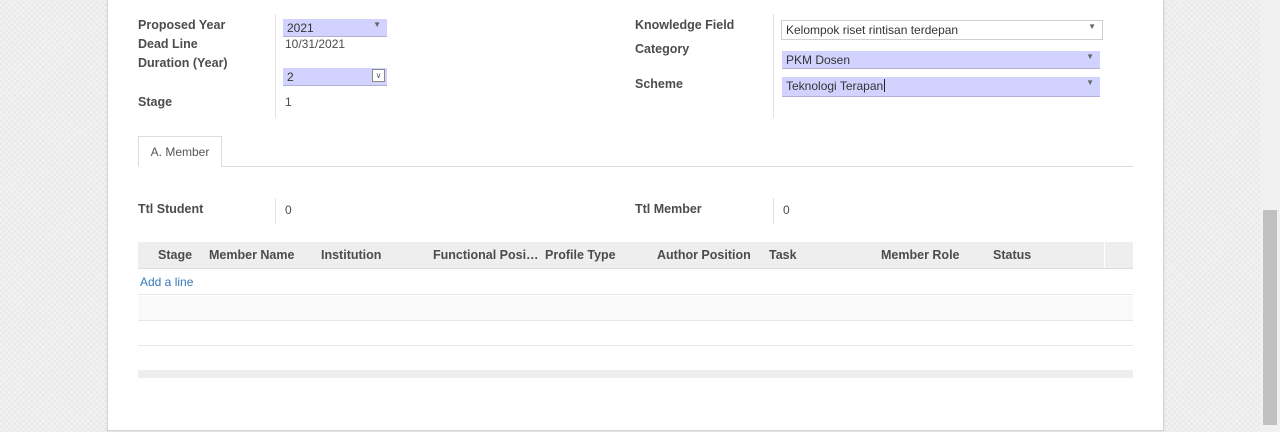 The width and height of the screenshot is (1280, 432). What do you see at coordinates (783, 255) in the screenshot?
I see `column-task: Task` at bounding box center [783, 255].